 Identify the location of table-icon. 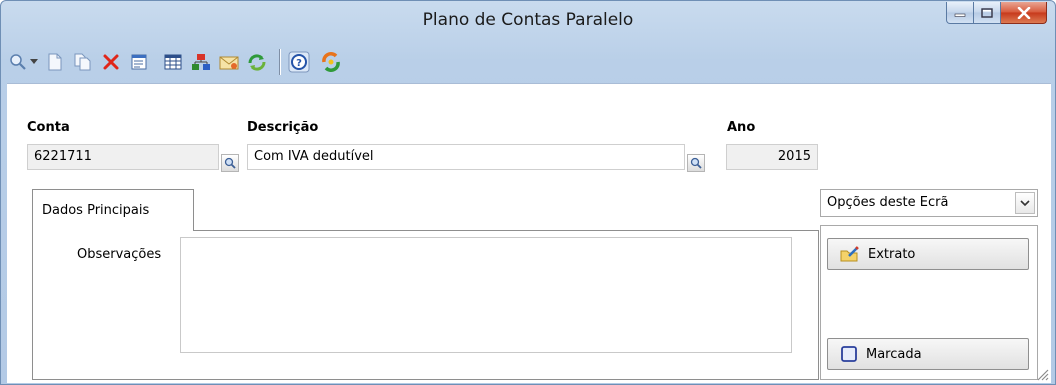
(173, 62).